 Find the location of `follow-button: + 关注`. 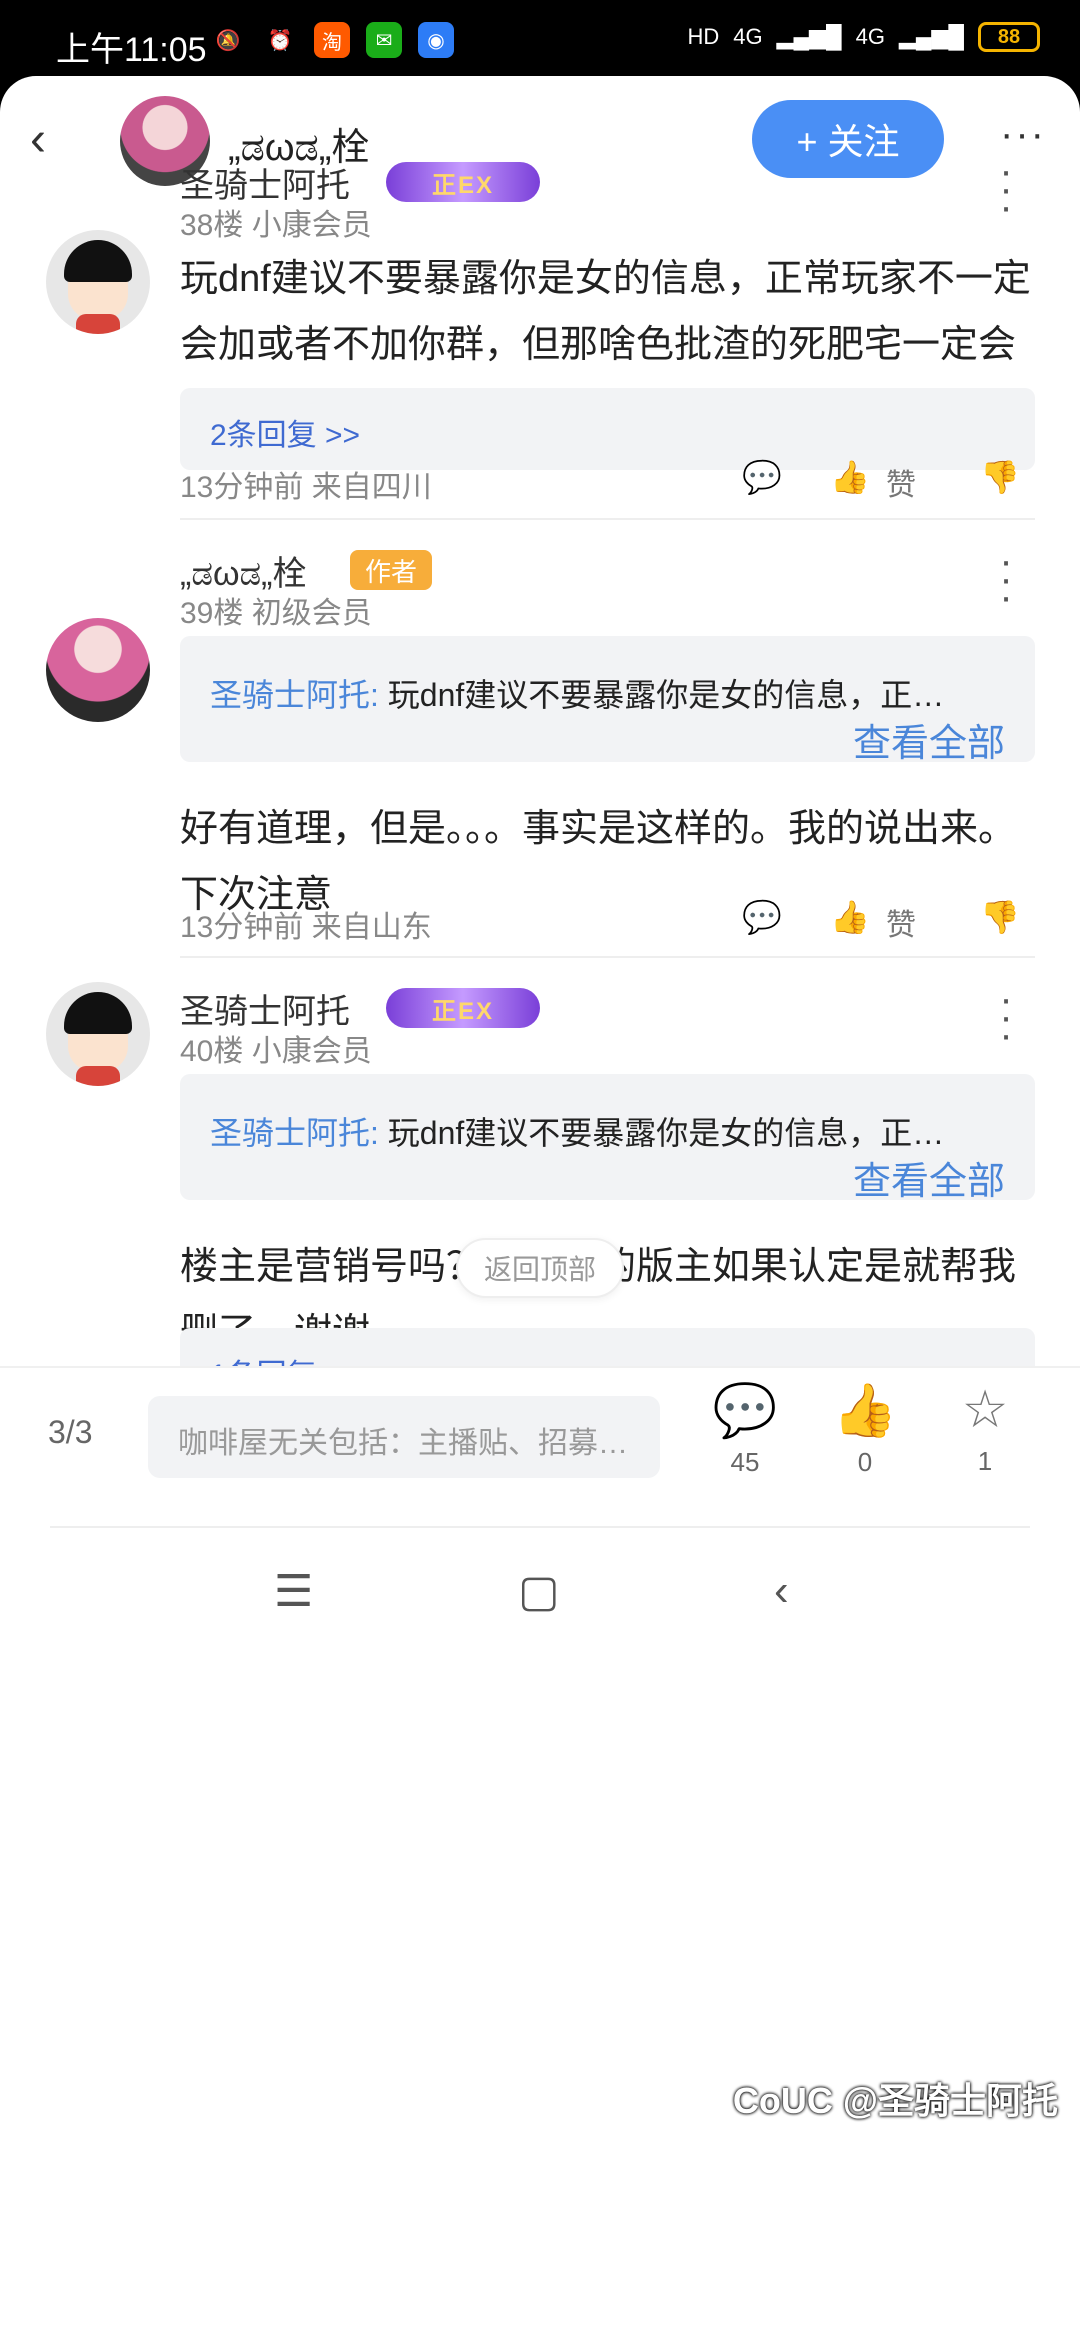

follow-button: + 关注 is located at coordinates (848, 139).